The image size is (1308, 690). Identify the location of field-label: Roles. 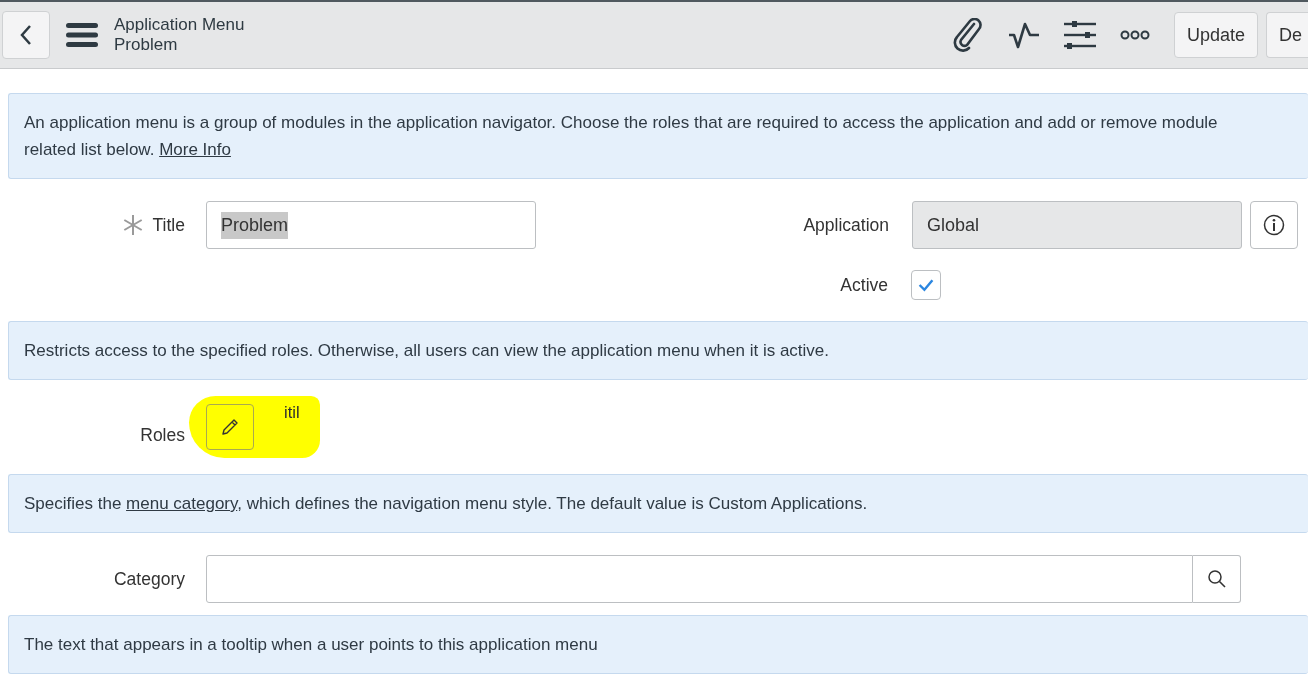
(162, 435).